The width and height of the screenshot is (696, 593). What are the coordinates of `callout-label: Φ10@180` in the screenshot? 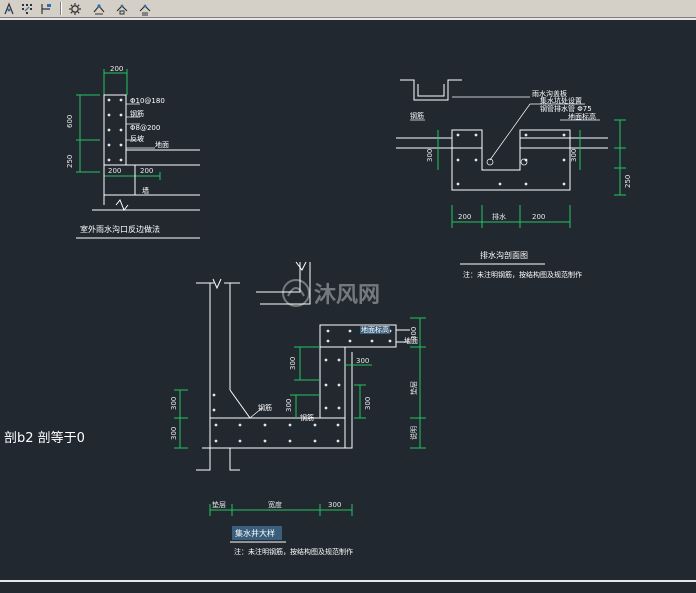 It's located at (147, 101).